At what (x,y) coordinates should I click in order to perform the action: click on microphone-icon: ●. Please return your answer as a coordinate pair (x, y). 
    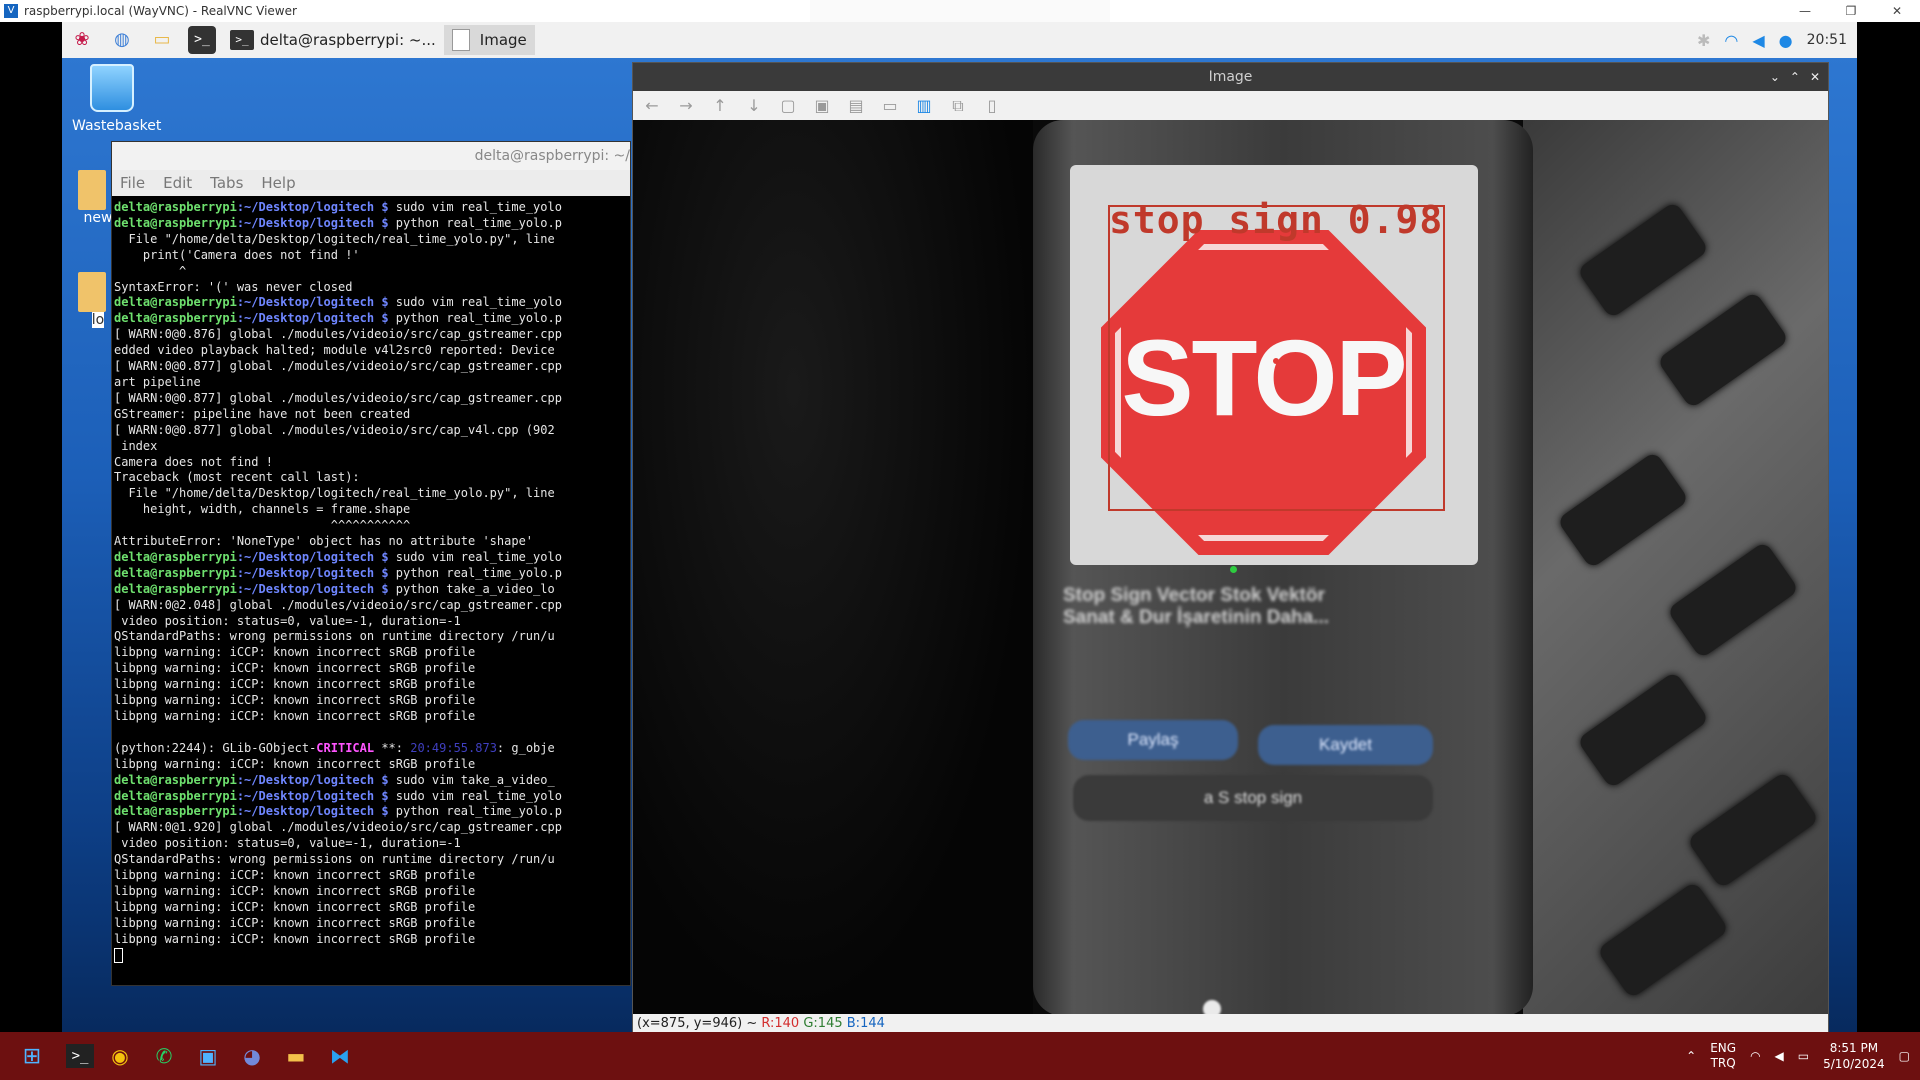
    Looking at the image, I should click on (1786, 40).